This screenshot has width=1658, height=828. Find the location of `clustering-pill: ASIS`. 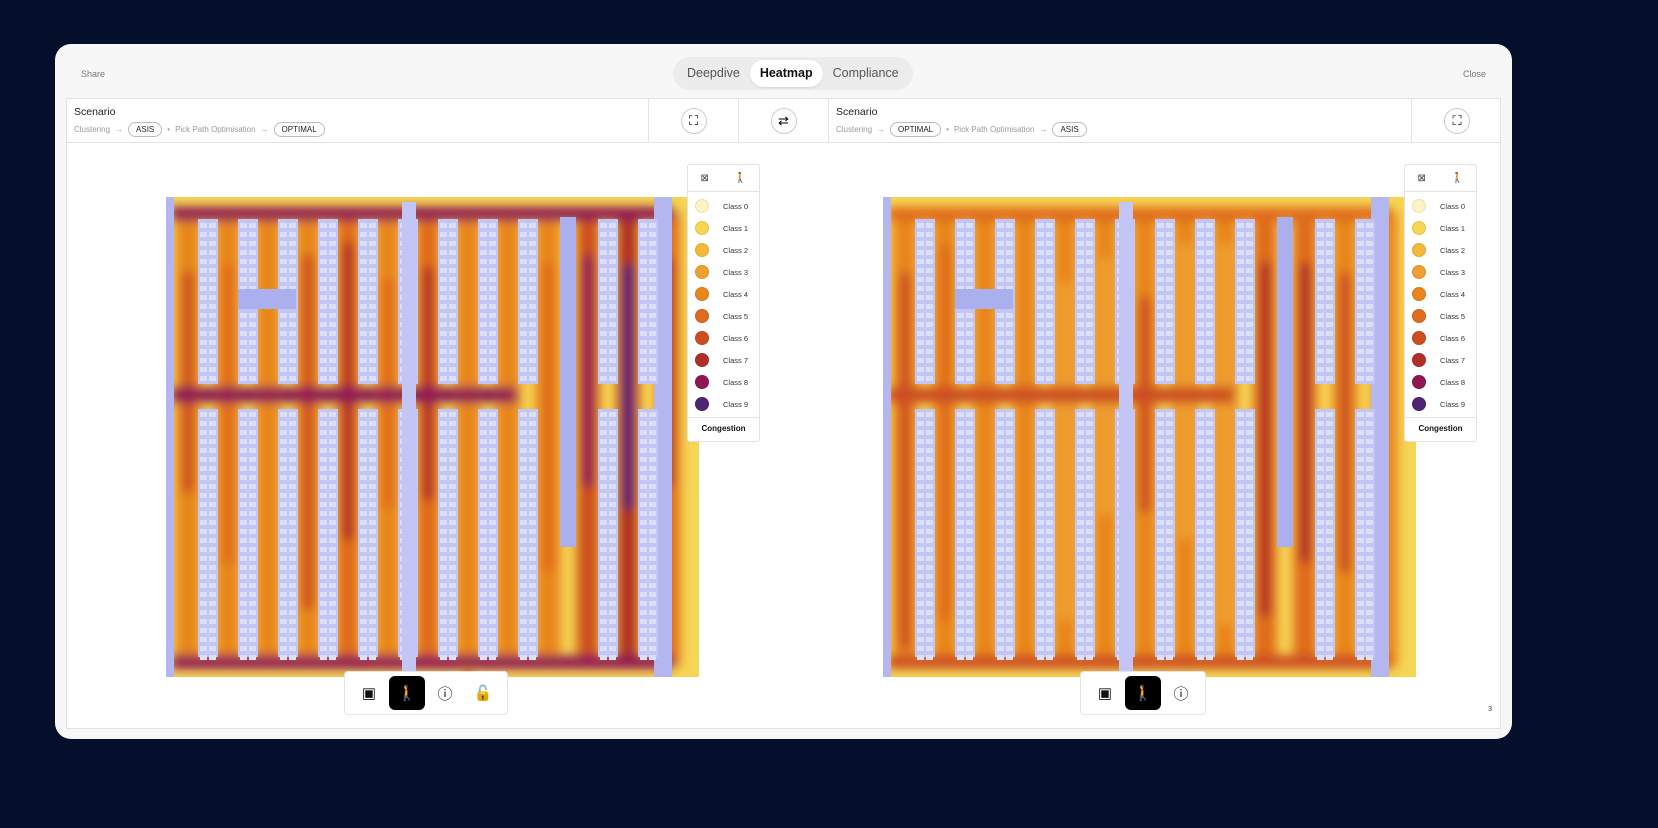

clustering-pill: ASIS is located at coordinates (145, 129).